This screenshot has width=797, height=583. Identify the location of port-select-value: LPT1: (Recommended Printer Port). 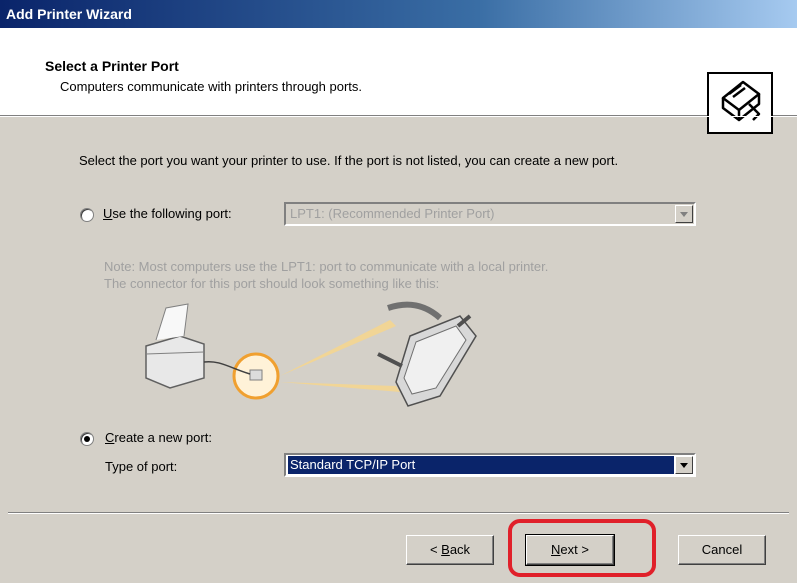
(392, 213).